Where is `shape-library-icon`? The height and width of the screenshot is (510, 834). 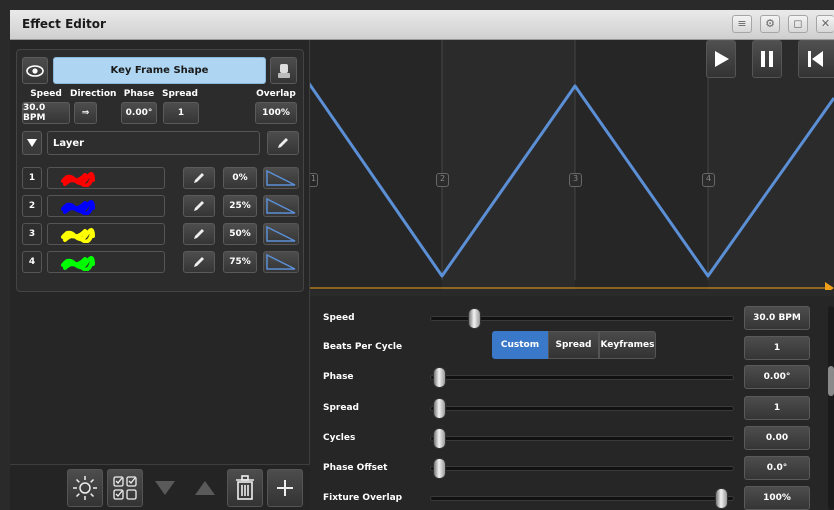
shape-library-icon is located at coordinates (283, 70).